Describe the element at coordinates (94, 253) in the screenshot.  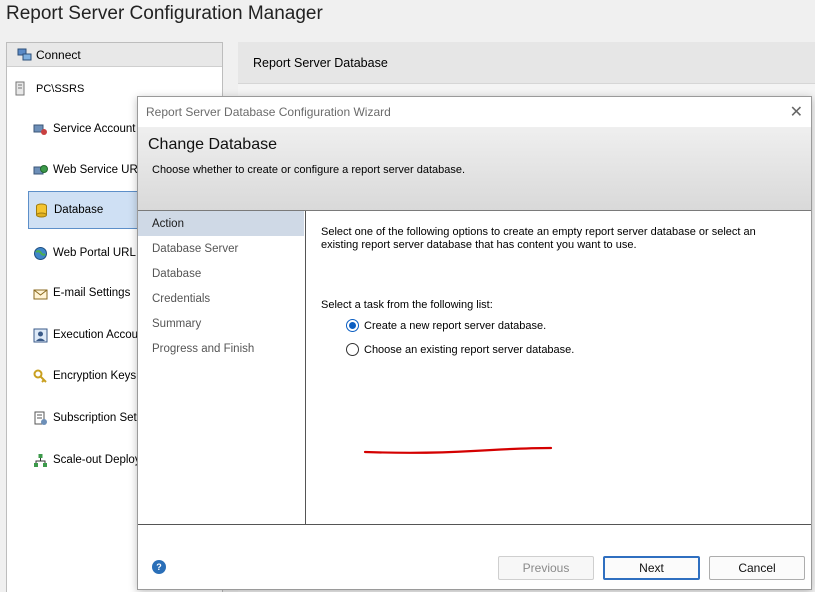
I see `sidebar-item-label: Web Portal URL` at that location.